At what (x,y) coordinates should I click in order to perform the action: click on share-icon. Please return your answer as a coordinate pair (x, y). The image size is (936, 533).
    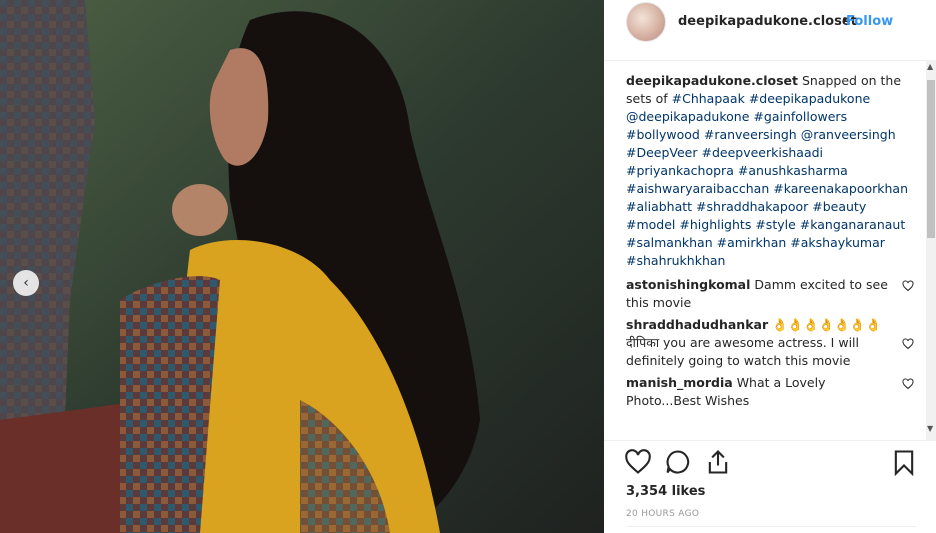
    Looking at the image, I should click on (718, 462).